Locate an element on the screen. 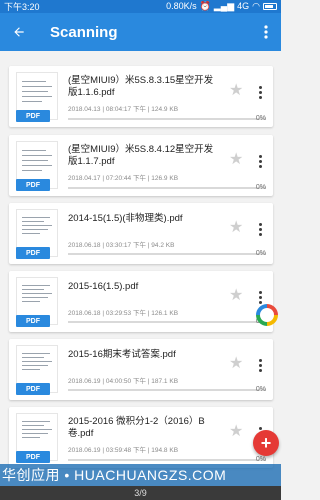  arrow-left-icon is located at coordinates (19, 32).